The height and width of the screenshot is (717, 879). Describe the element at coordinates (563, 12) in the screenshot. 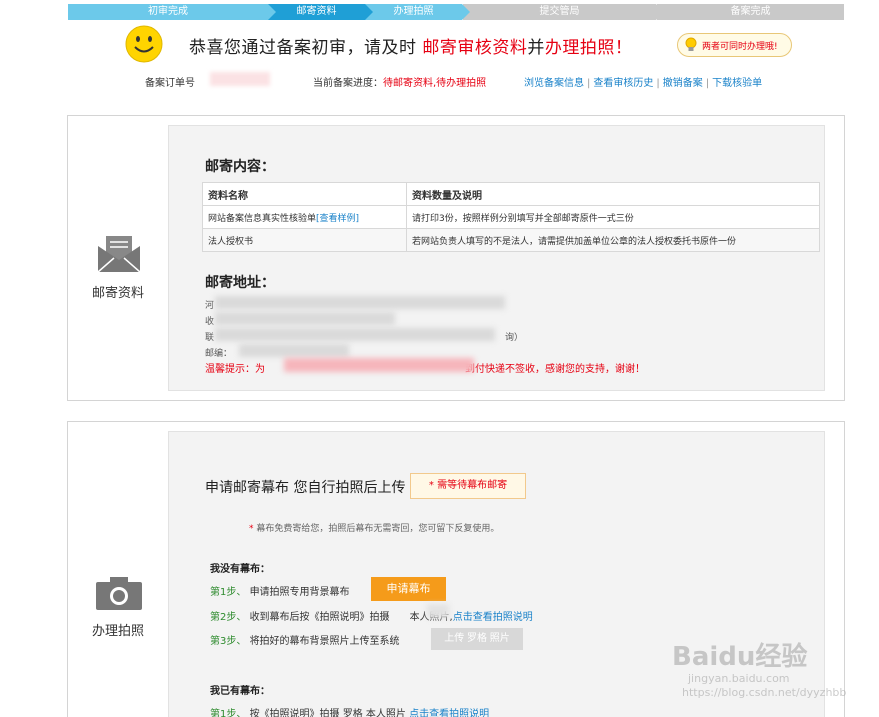

I see `step-submit-bureau: 提交管局` at that location.